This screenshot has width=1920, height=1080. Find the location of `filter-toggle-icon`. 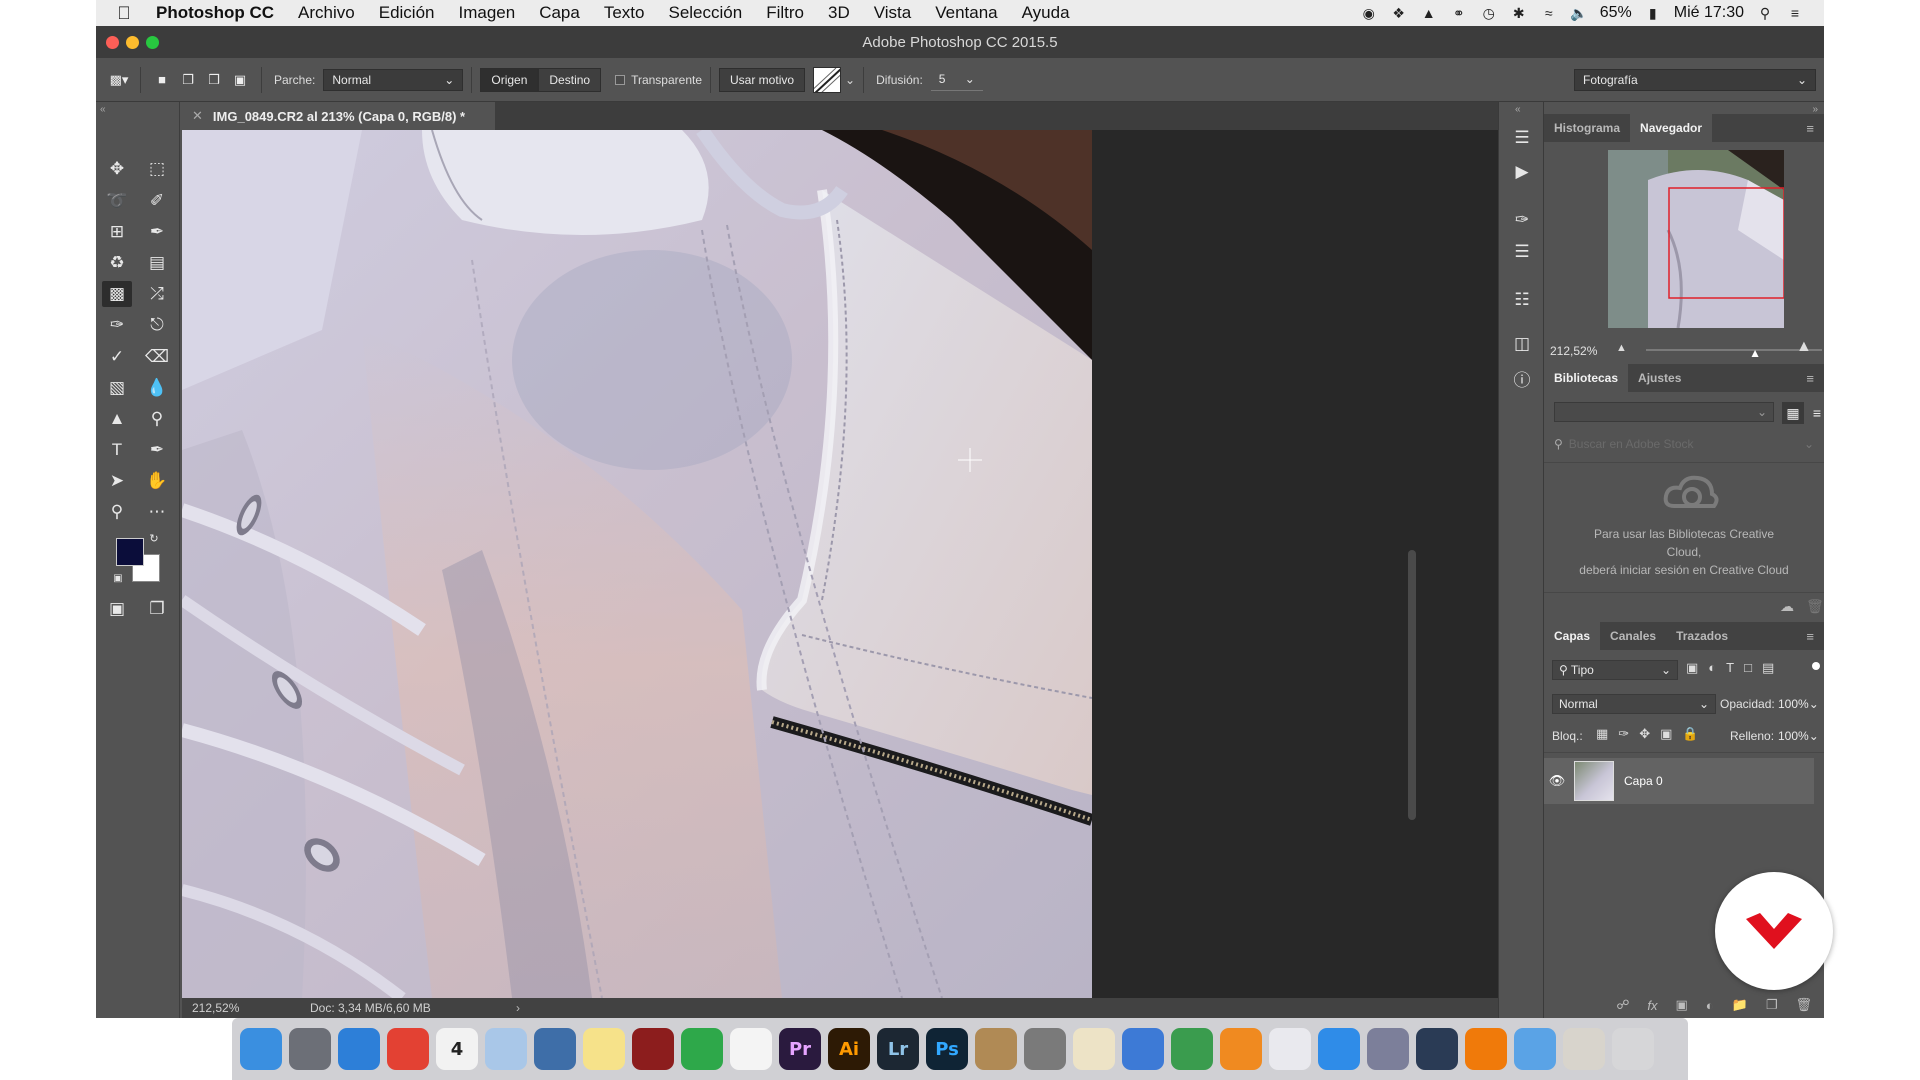

filter-toggle-icon is located at coordinates (1816, 666).